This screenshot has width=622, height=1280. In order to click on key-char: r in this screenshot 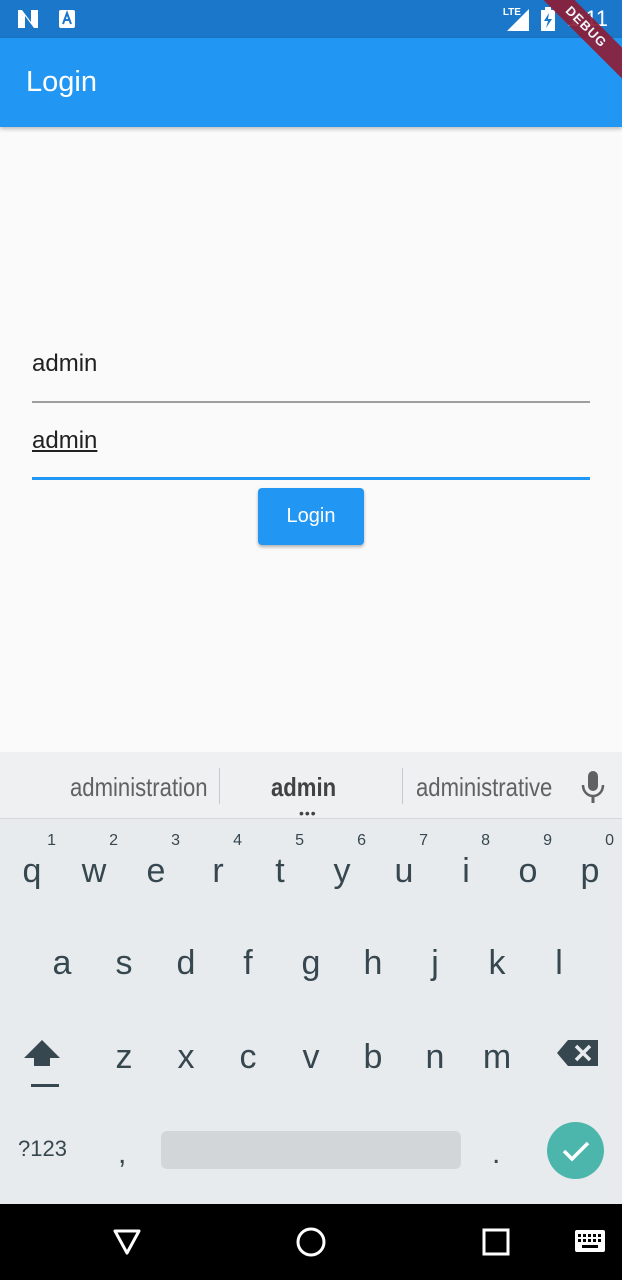, I will do `click(218, 871)`.